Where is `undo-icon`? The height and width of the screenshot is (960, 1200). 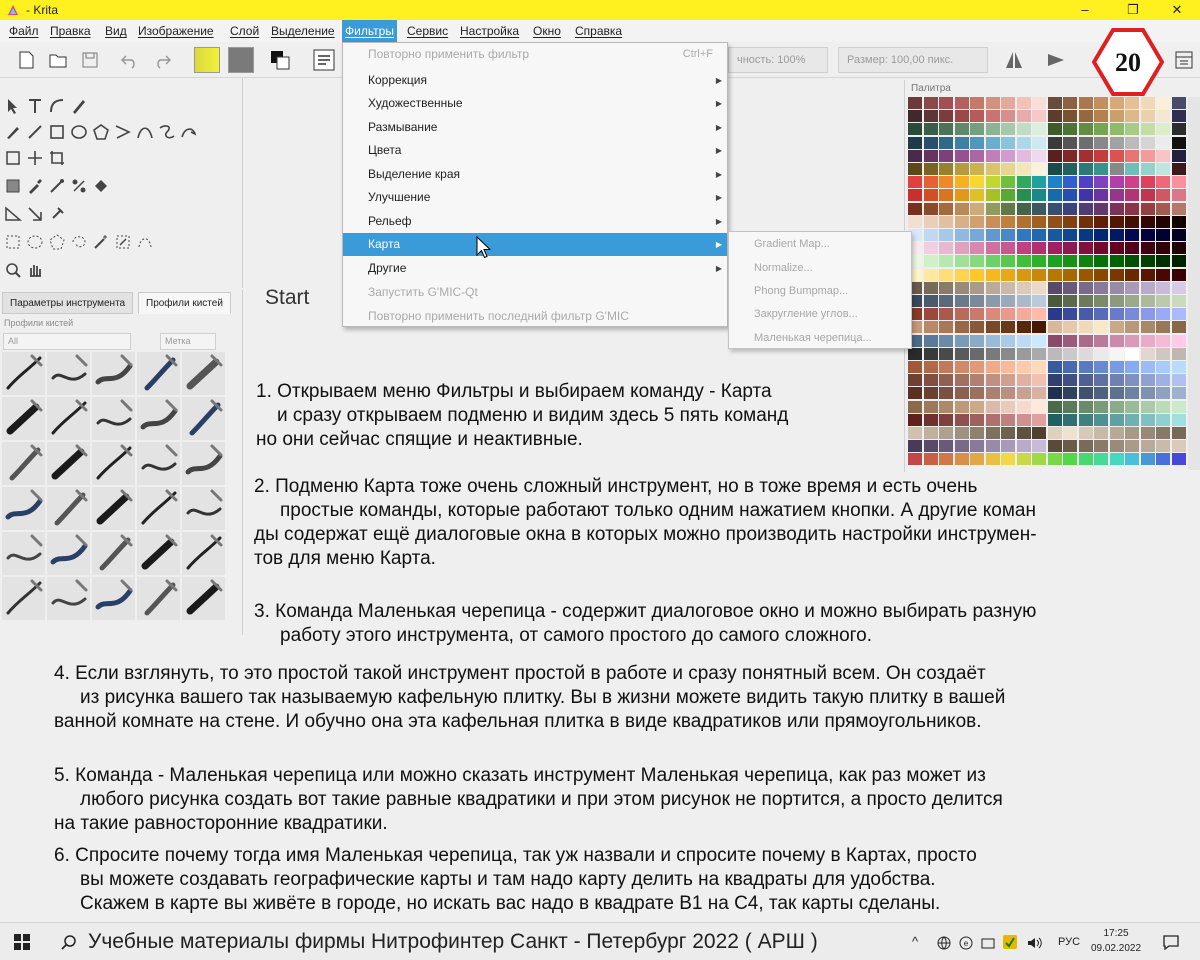 undo-icon is located at coordinates (130, 60).